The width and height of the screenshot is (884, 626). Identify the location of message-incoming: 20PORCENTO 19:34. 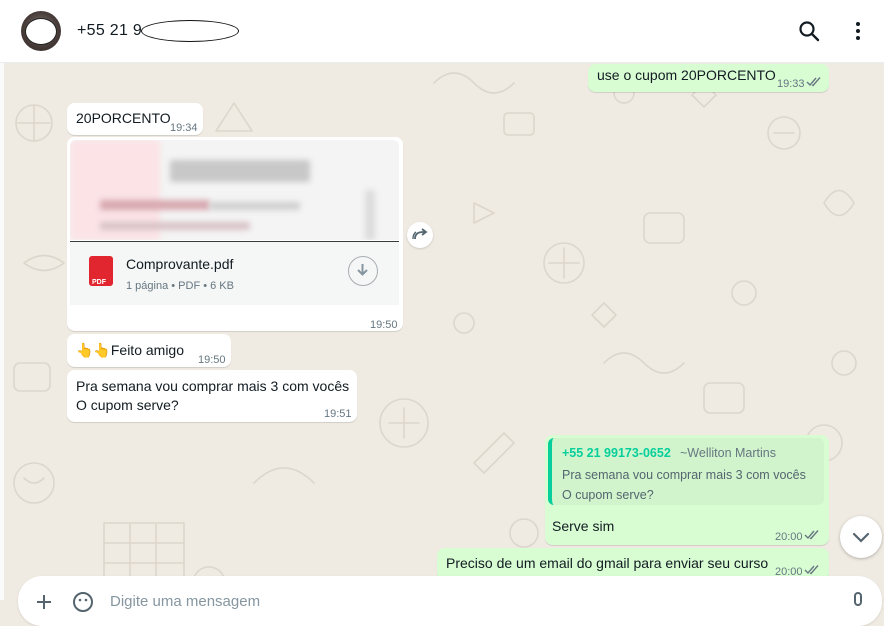
(135, 119).